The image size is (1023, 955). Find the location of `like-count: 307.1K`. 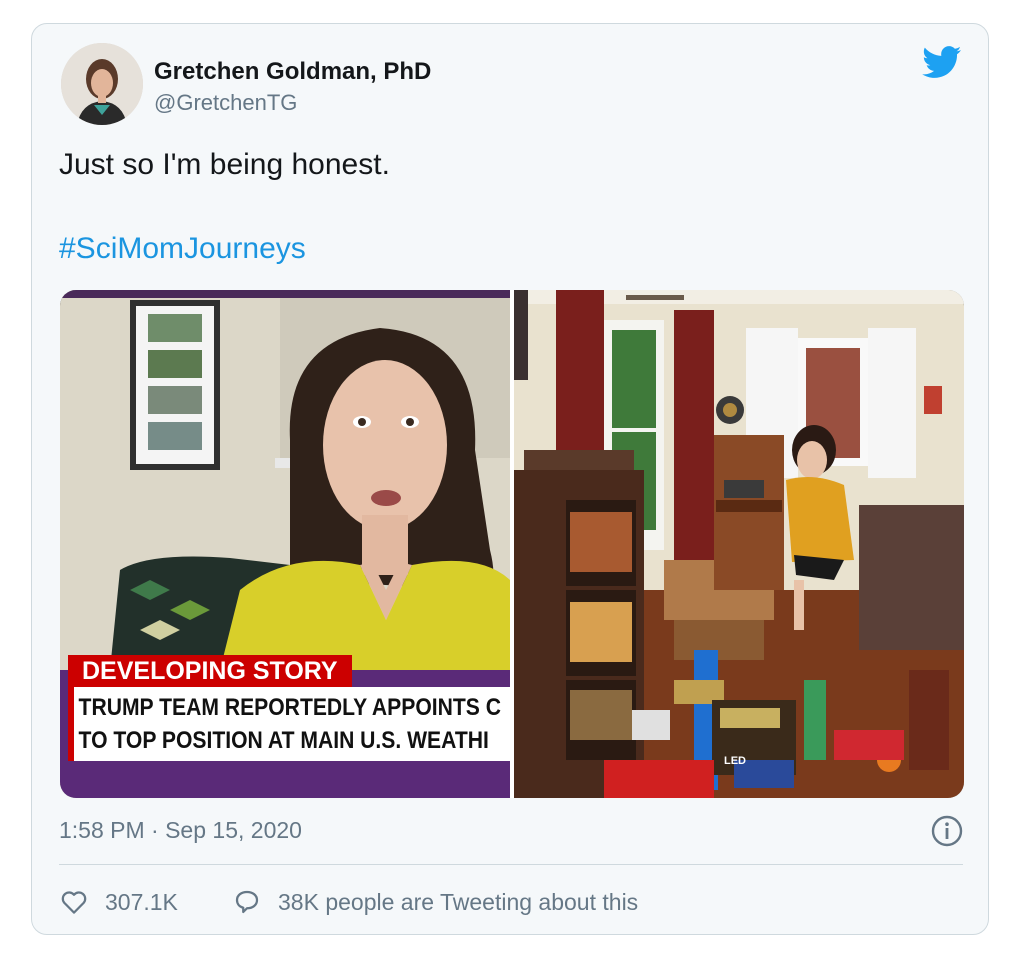

like-count: 307.1K is located at coordinates (141, 901).